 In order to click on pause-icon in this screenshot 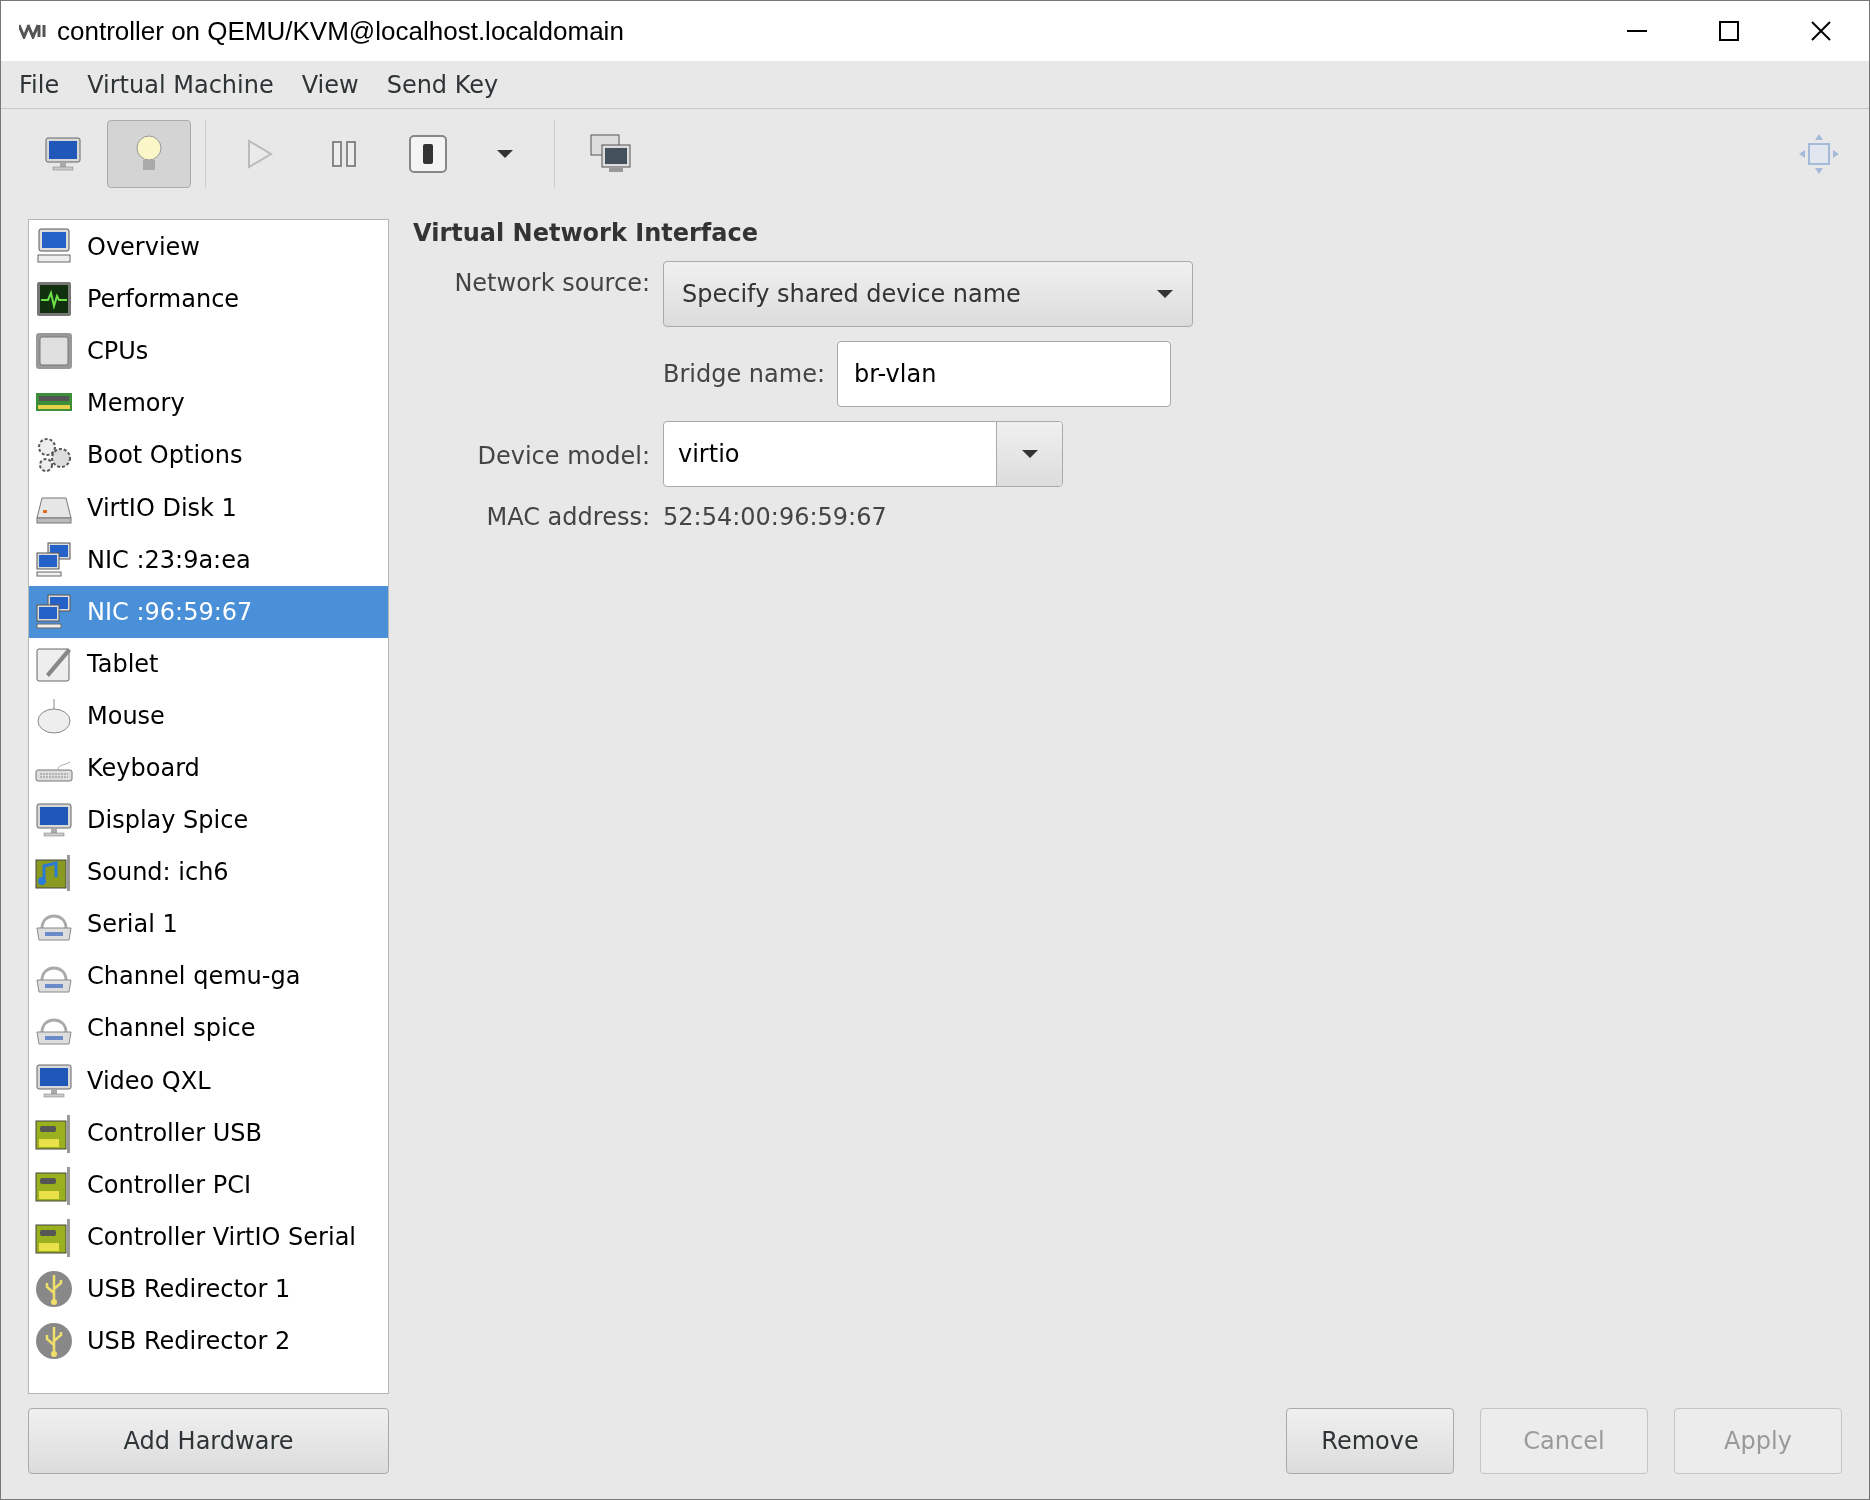, I will do `click(344, 154)`.